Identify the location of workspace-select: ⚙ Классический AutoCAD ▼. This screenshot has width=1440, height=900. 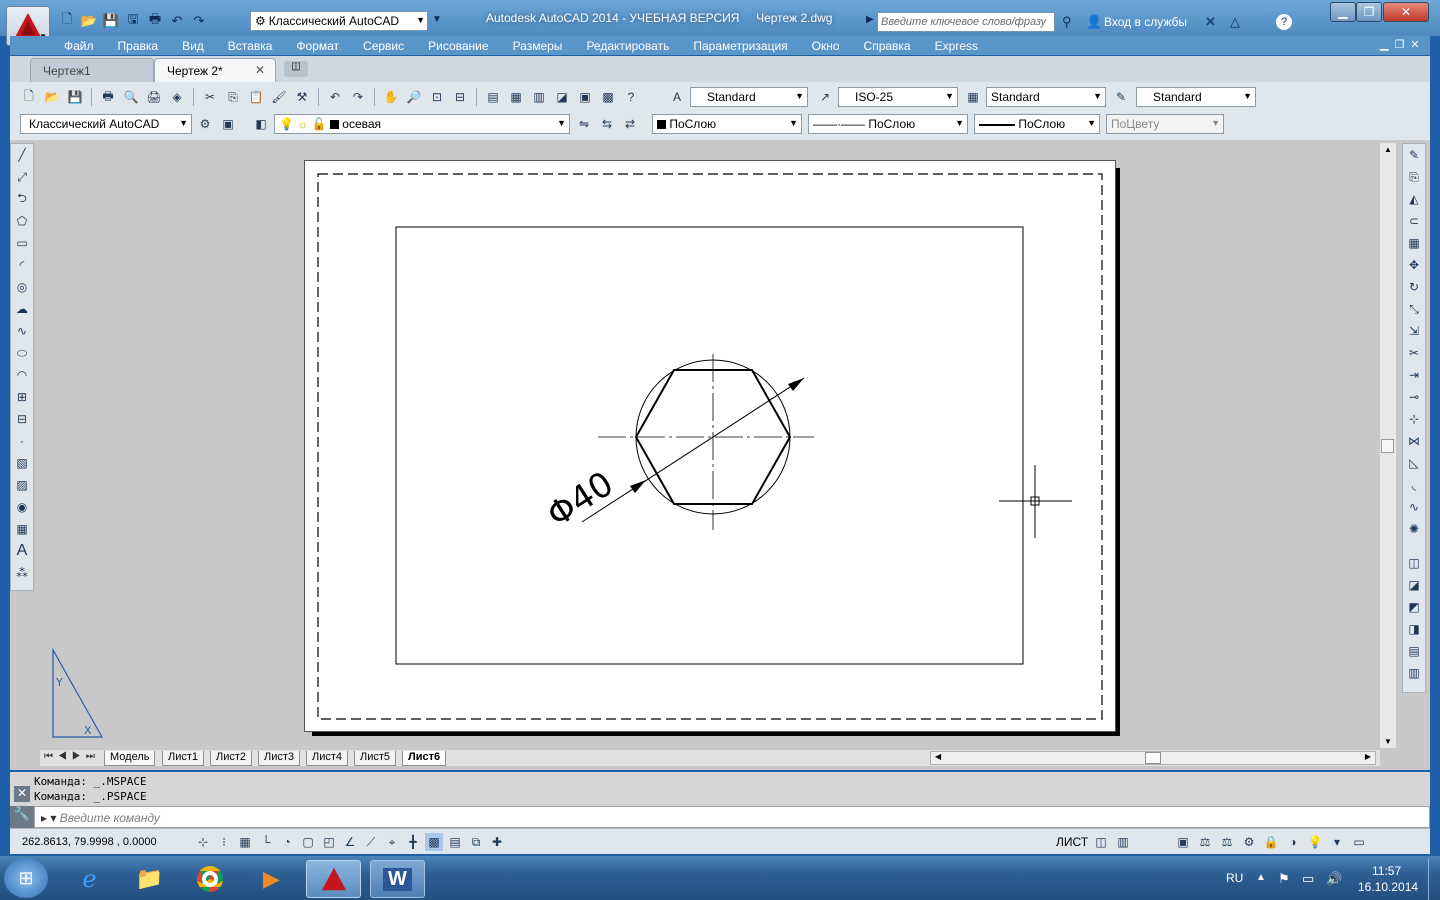
(339, 21).